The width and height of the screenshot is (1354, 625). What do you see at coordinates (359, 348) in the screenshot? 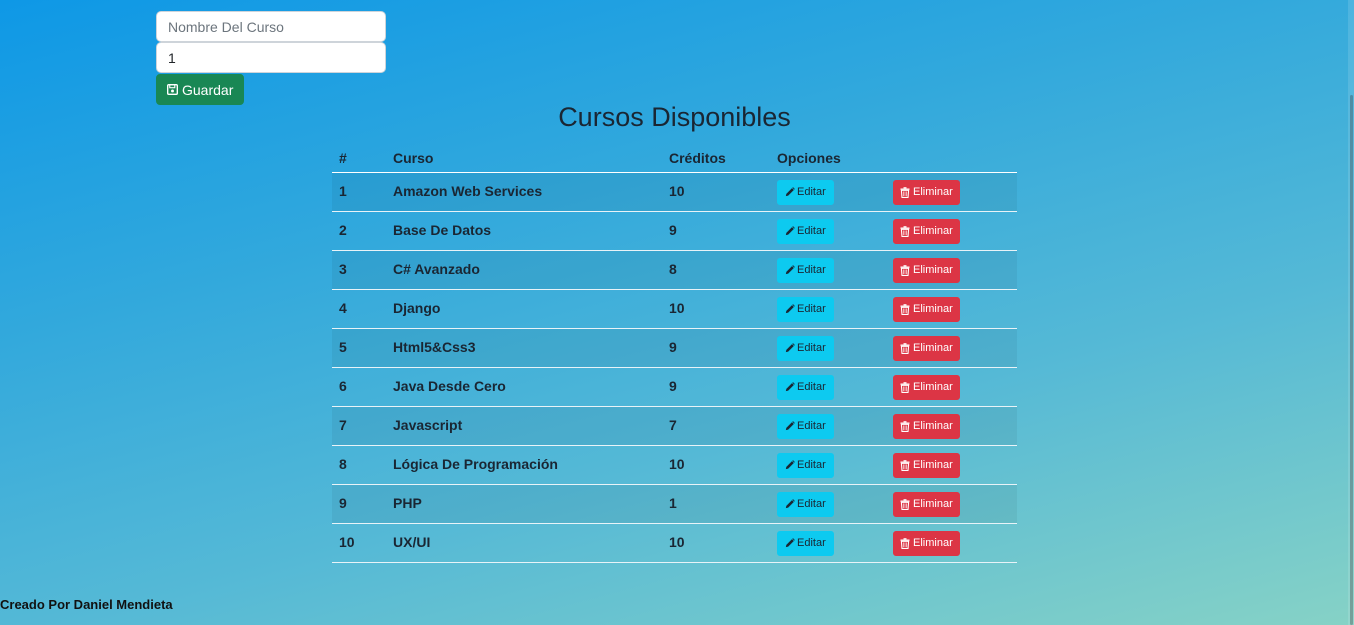
I see `row-number: 5` at bounding box center [359, 348].